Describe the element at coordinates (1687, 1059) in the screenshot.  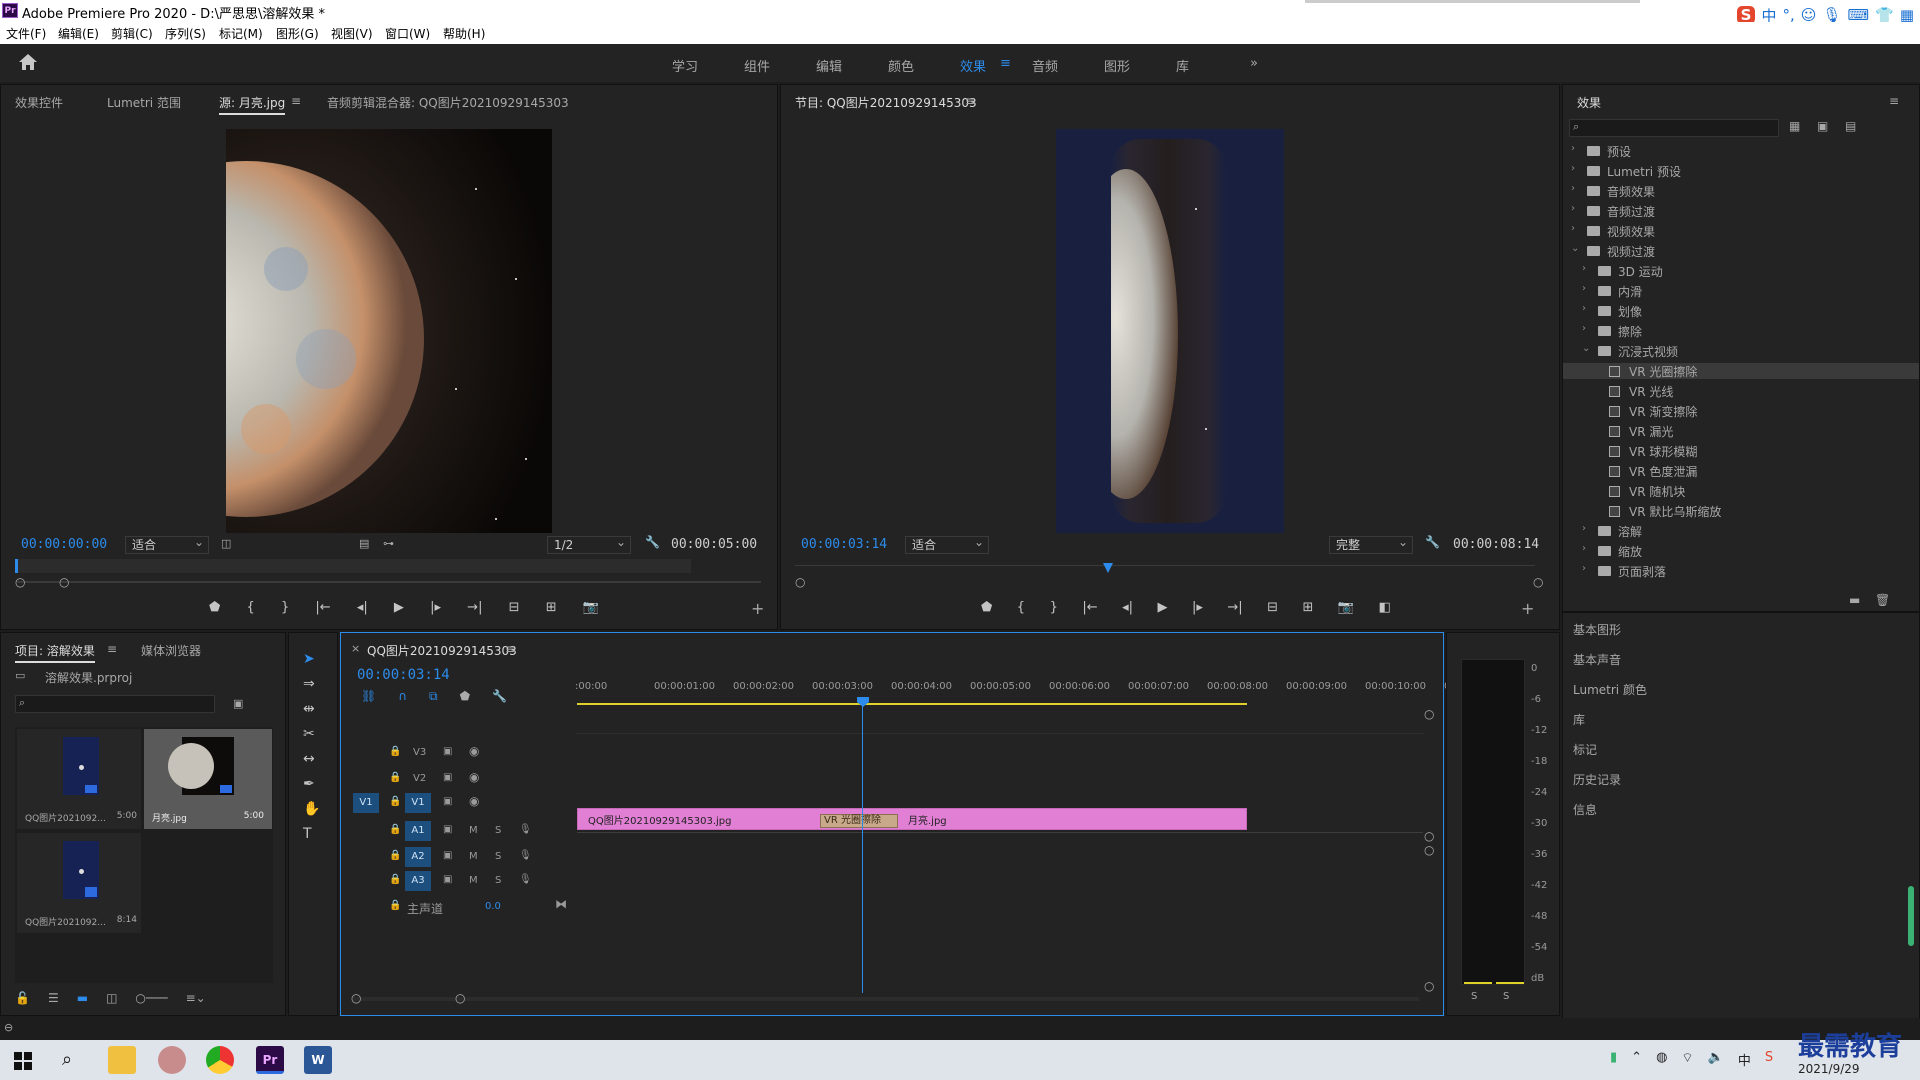
I see `wifi-icon: ⌔` at that location.